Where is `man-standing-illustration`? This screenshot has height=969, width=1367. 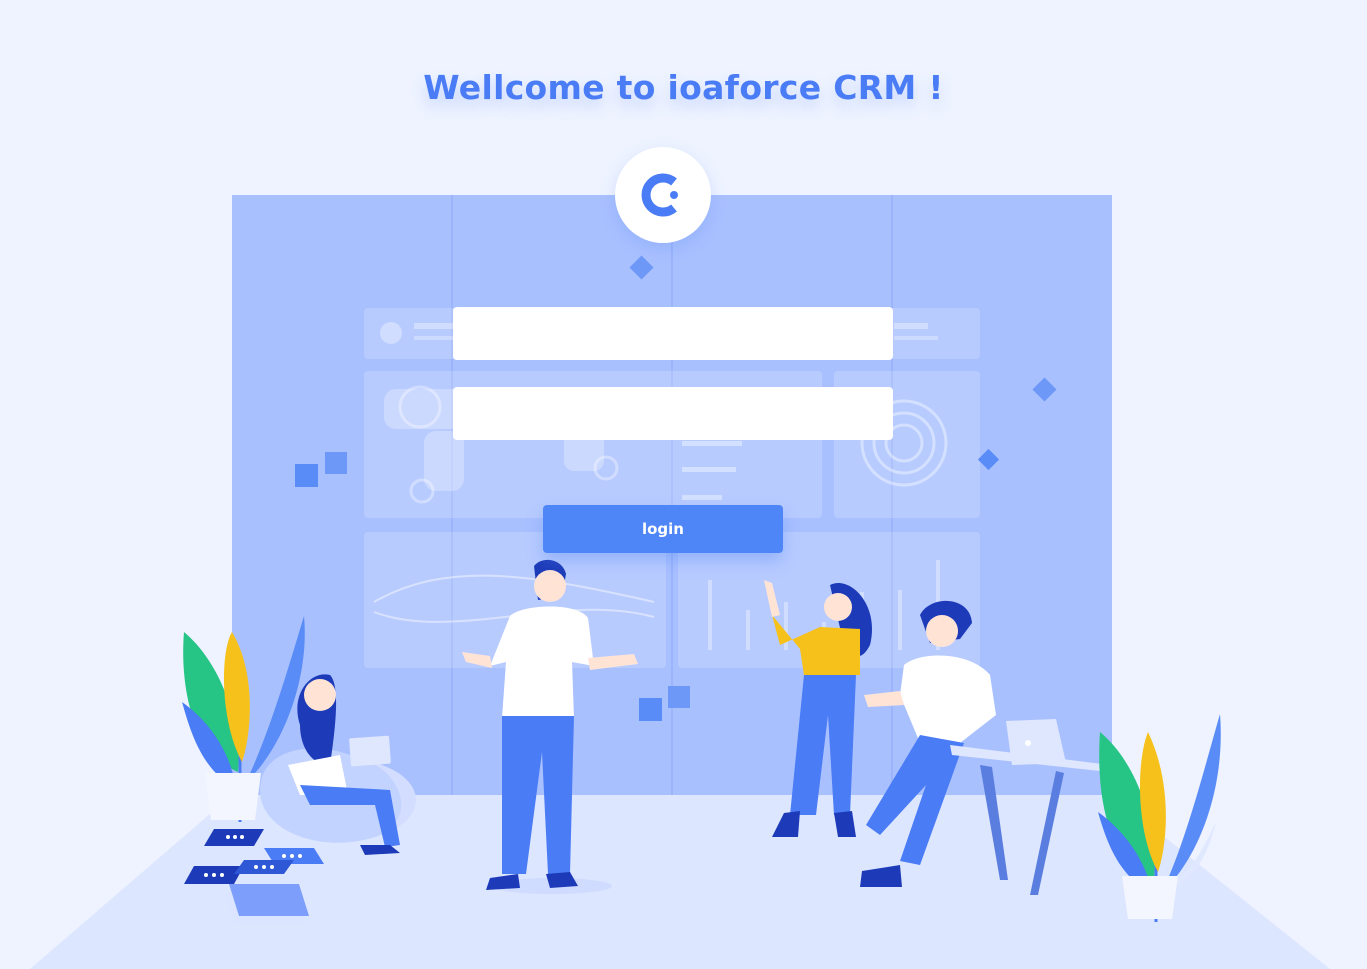 man-standing-illustration is located at coordinates (550, 726).